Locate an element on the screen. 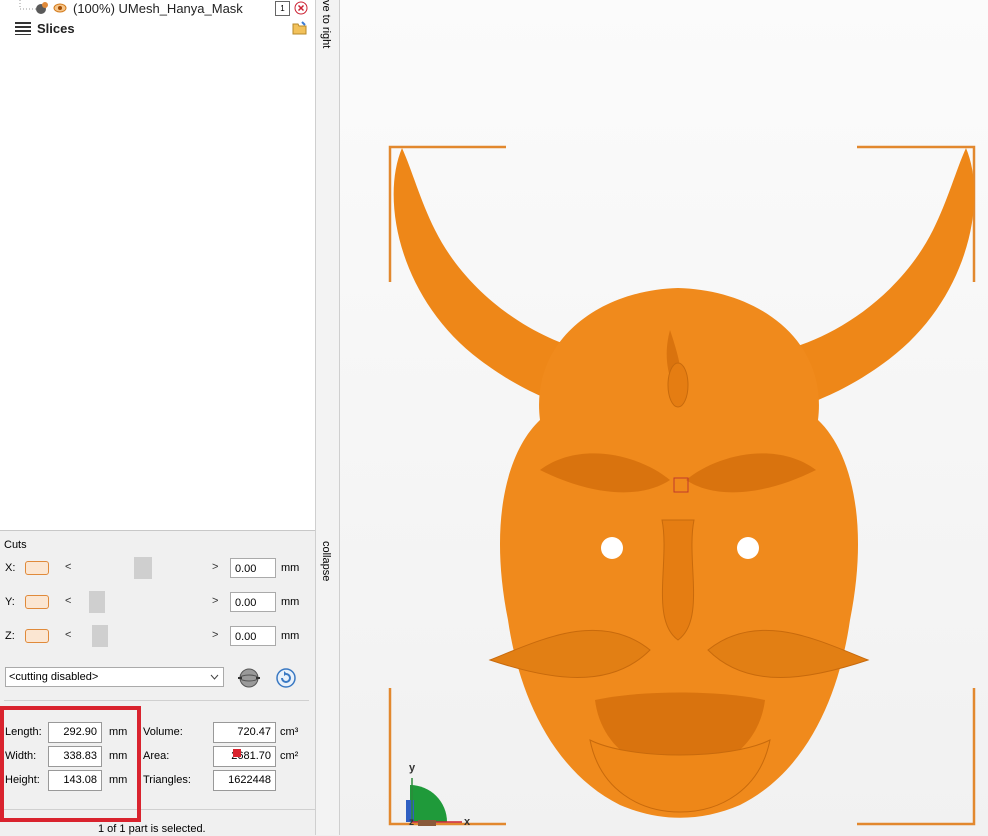  cut-x-label: X: is located at coordinates (10, 568).